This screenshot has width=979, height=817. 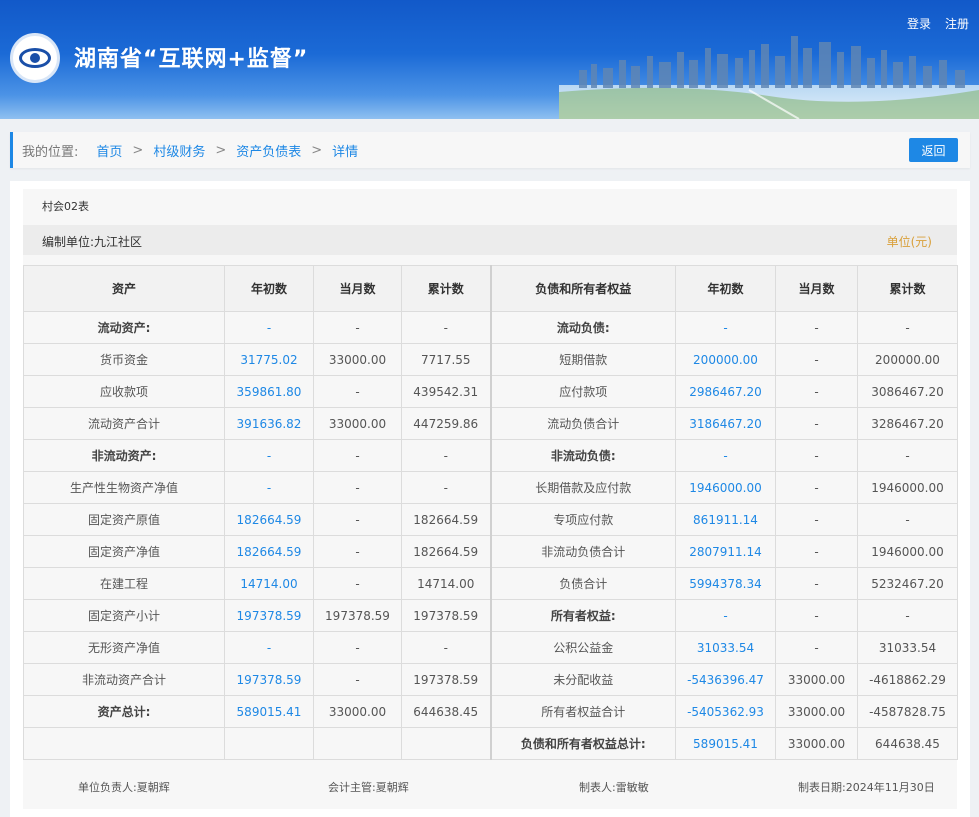 What do you see at coordinates (446, 519) in the screenshot?
I see `value-cell: 182664.59` at bounding box center [446, 519].